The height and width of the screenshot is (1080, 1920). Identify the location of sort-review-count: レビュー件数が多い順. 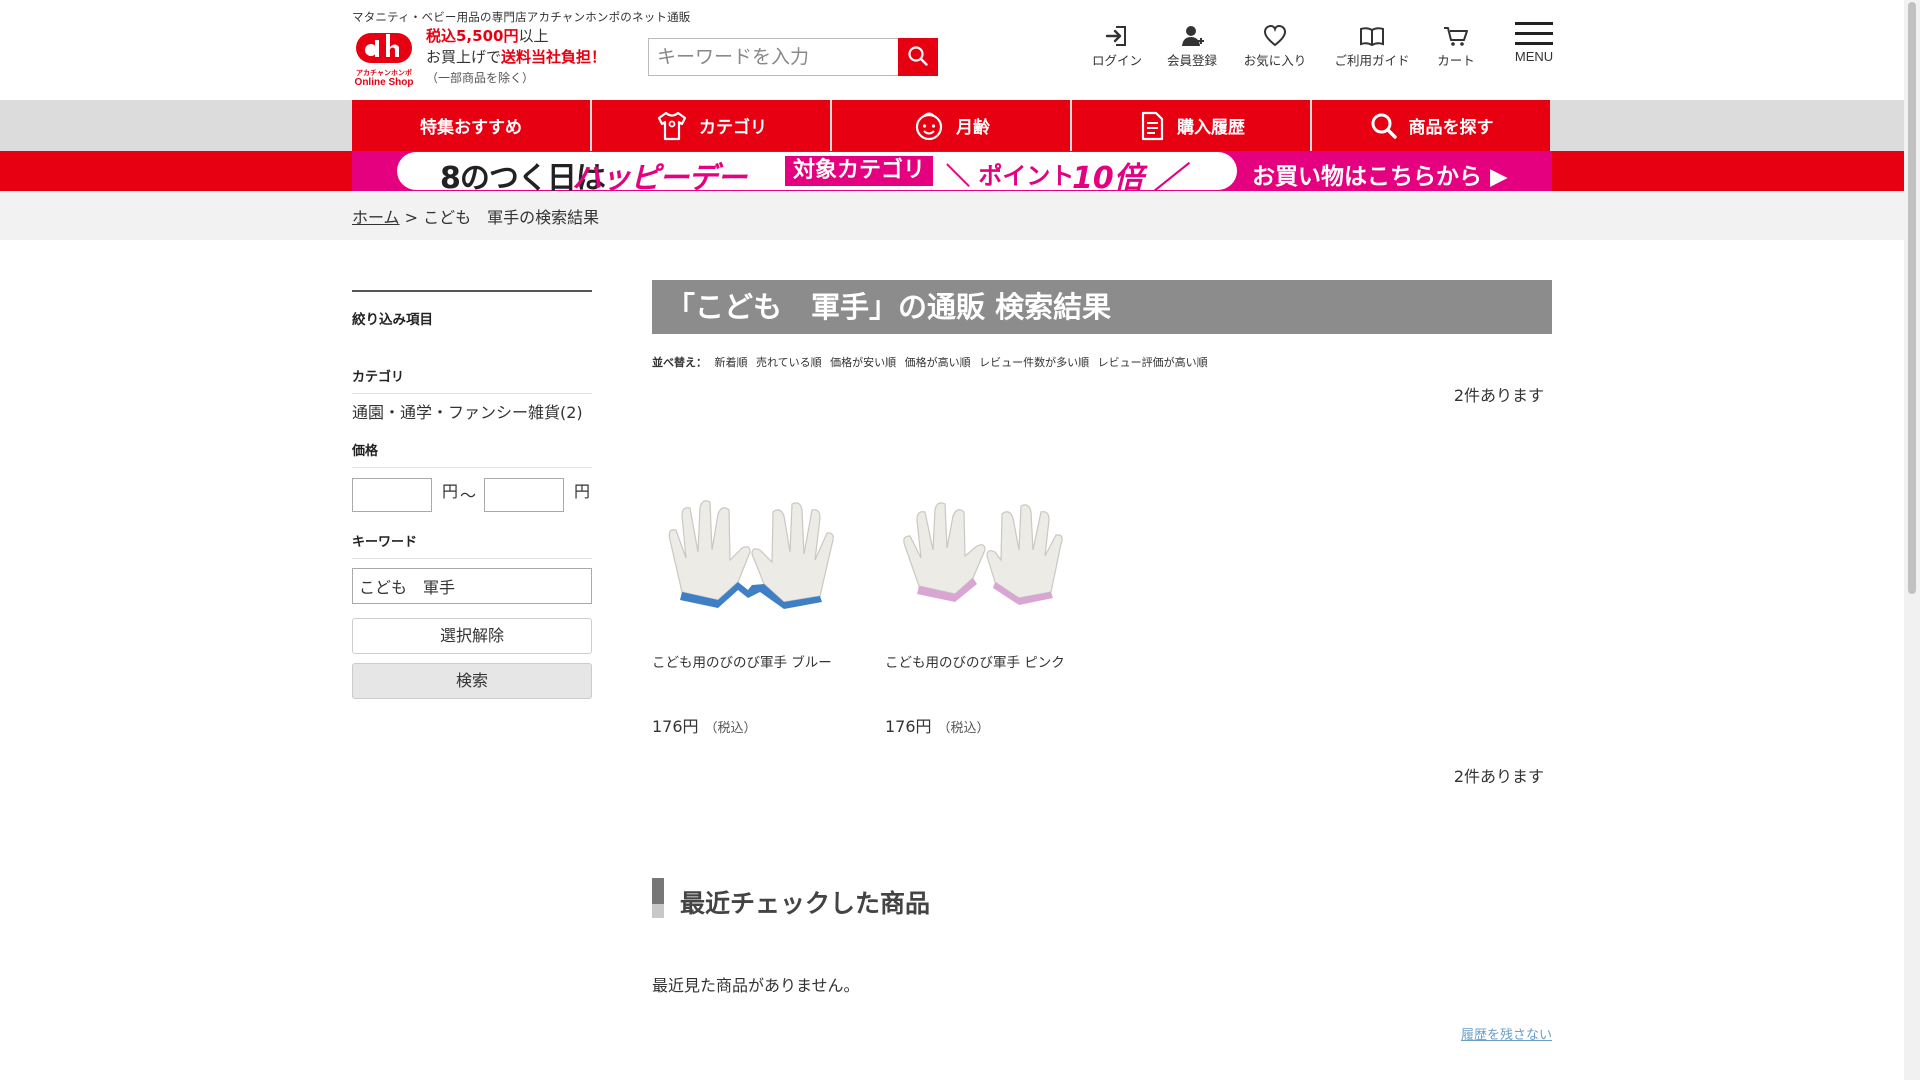
(1034, 362).